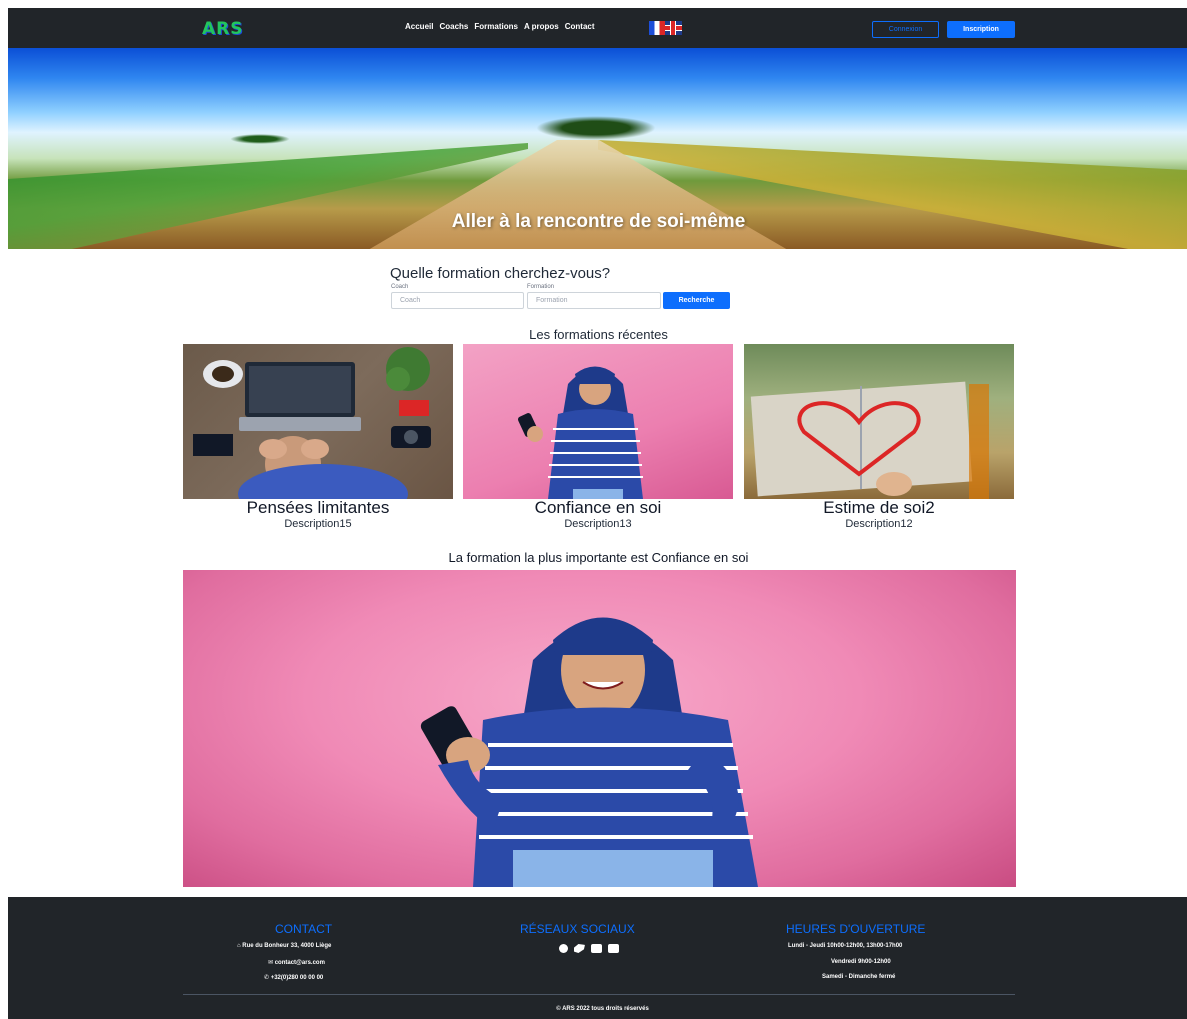 This screenshot has width=1187, height=1019. What do you see at coordinates (596, 128) in the screenshot?
I see `hero-tree` at bounding box center [596, 128].